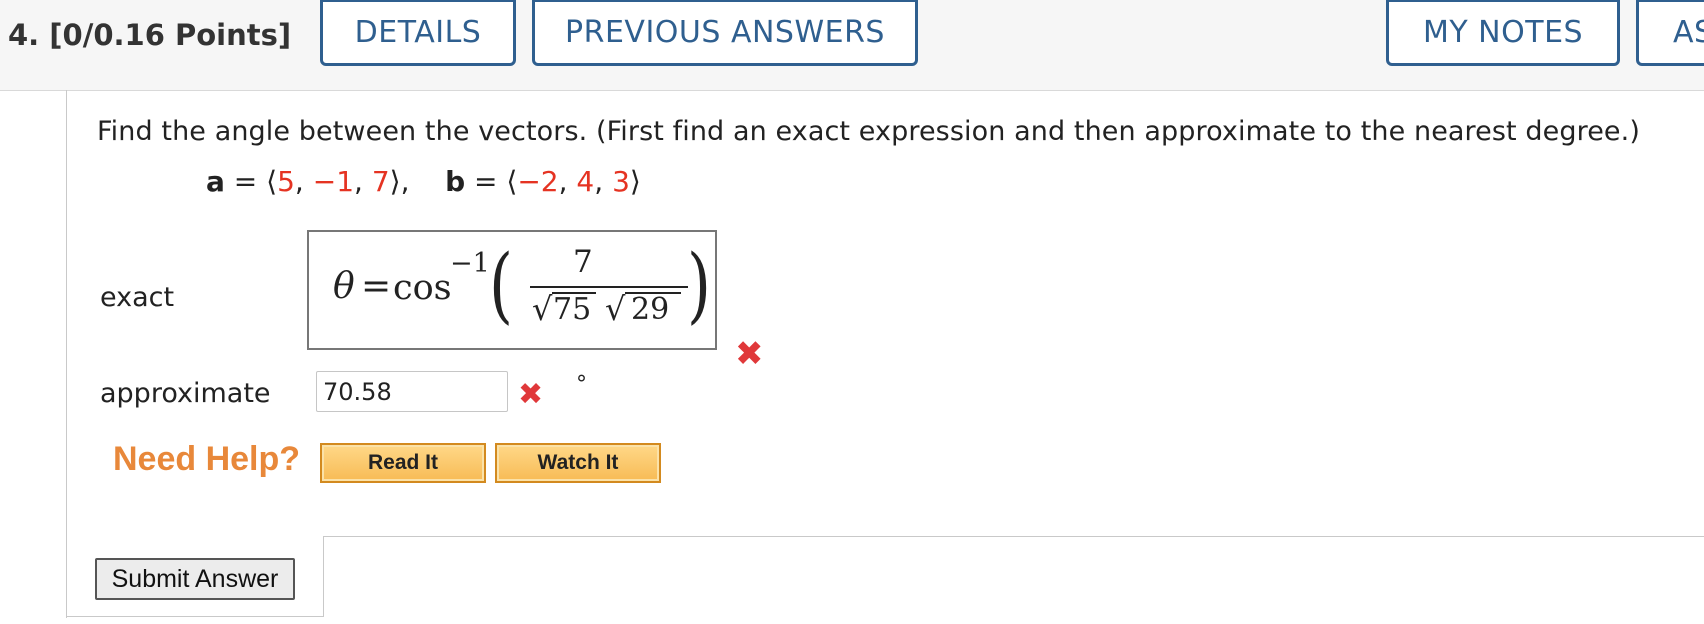 Image resolution: width=1704 pixels, height=624 pixels. What do you see at coordinates (650, 309) in the screenshot?
I see `radicand: 29` at bounding box center [650, 309].